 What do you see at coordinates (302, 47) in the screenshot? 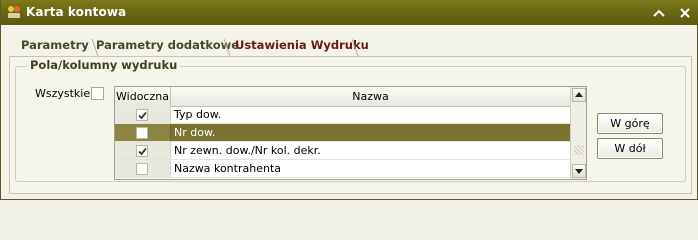
I see `tab-ustawienia-wydruku: Ustawienia Wydruku` at bounding box center [302, 47].